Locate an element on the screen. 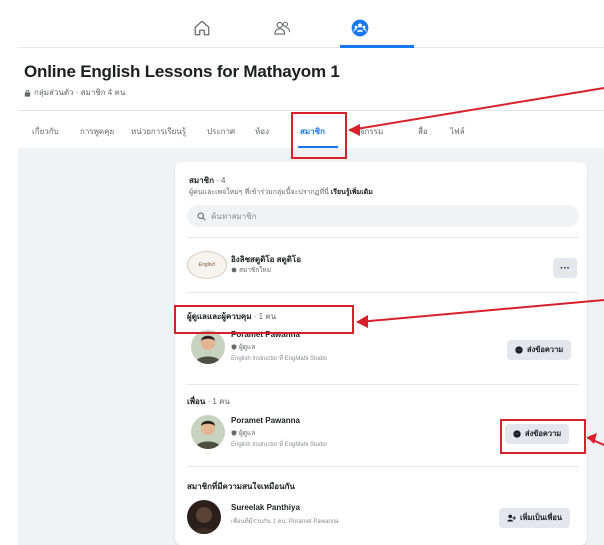  mutual-friends: เพื่อนที่มีร่วมกัน 1 คน: Poramet Pawanna is located at coordinates (285, 522).